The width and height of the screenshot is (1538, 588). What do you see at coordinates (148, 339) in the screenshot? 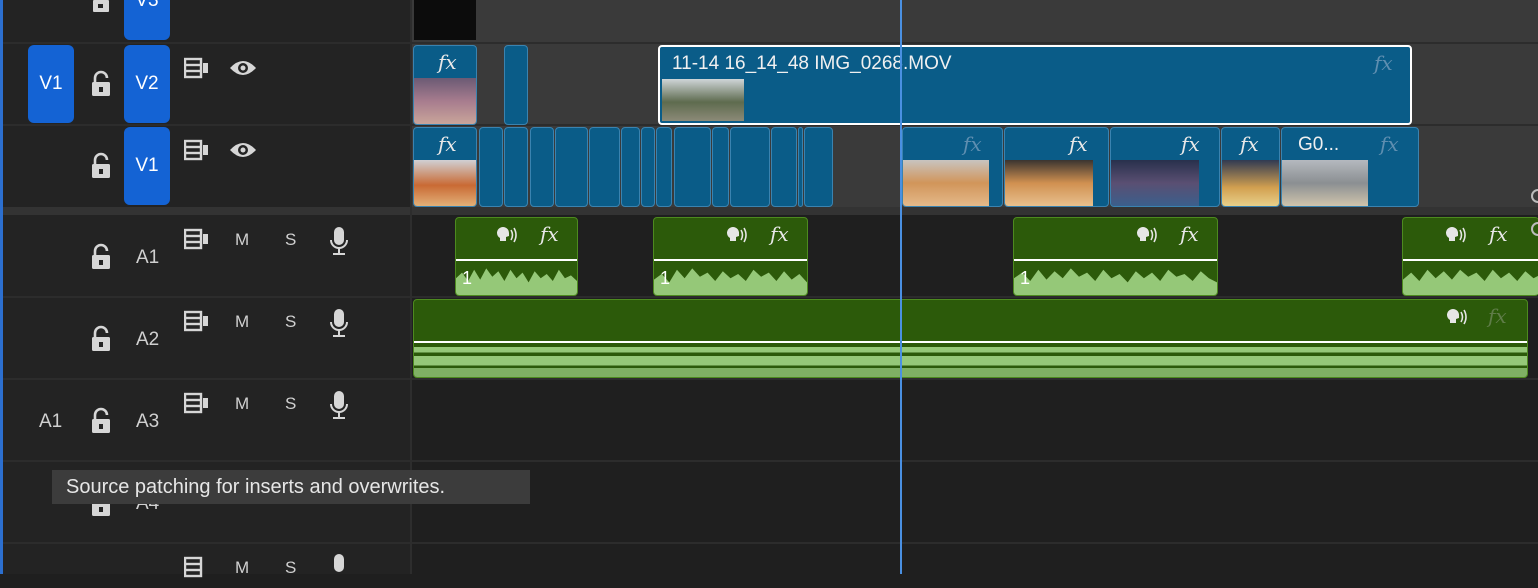
I see `track-label-a2: A2` at bounding box center [148, 339].